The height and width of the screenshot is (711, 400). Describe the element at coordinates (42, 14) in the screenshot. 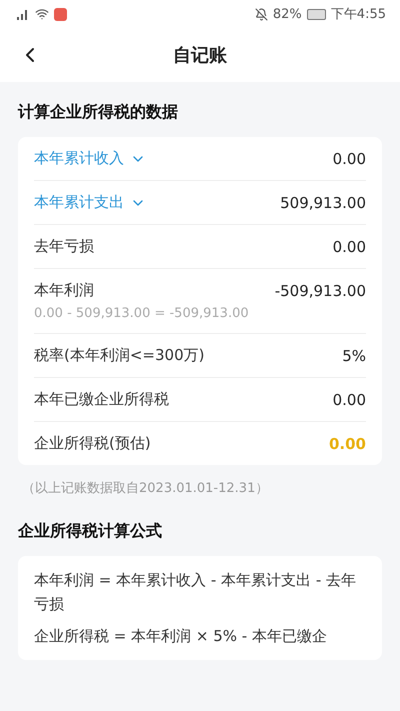

I see `wifi-icon` at that location.